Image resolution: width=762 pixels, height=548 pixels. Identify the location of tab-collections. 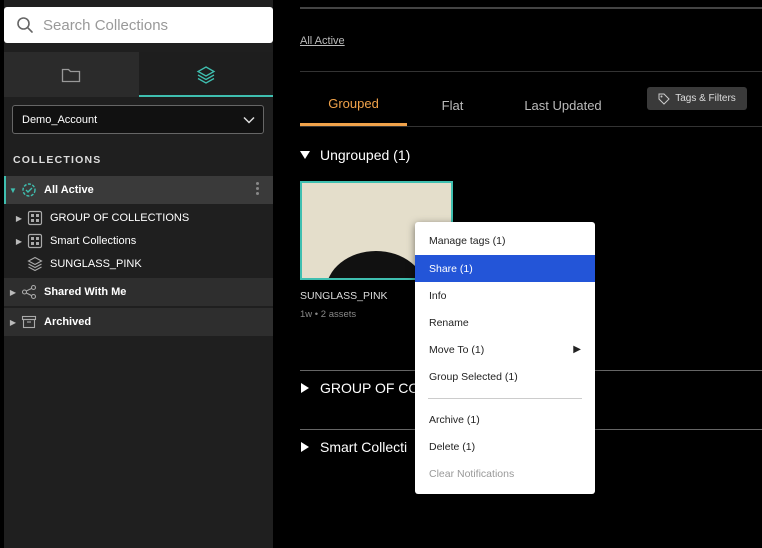
(205, 74).